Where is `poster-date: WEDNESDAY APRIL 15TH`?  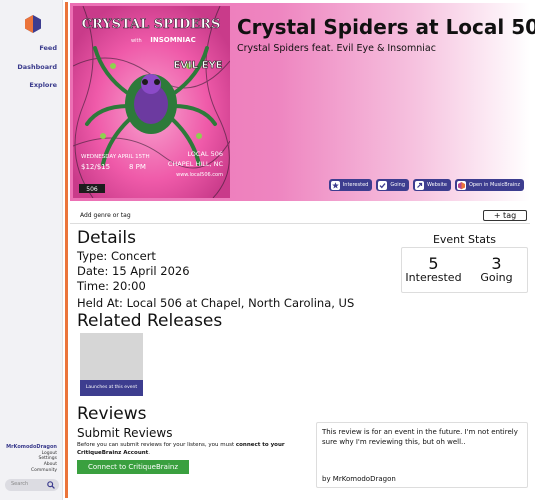
poster-date: WEDNESDAY APRIL 15TH is located at coordinates (115, 157).